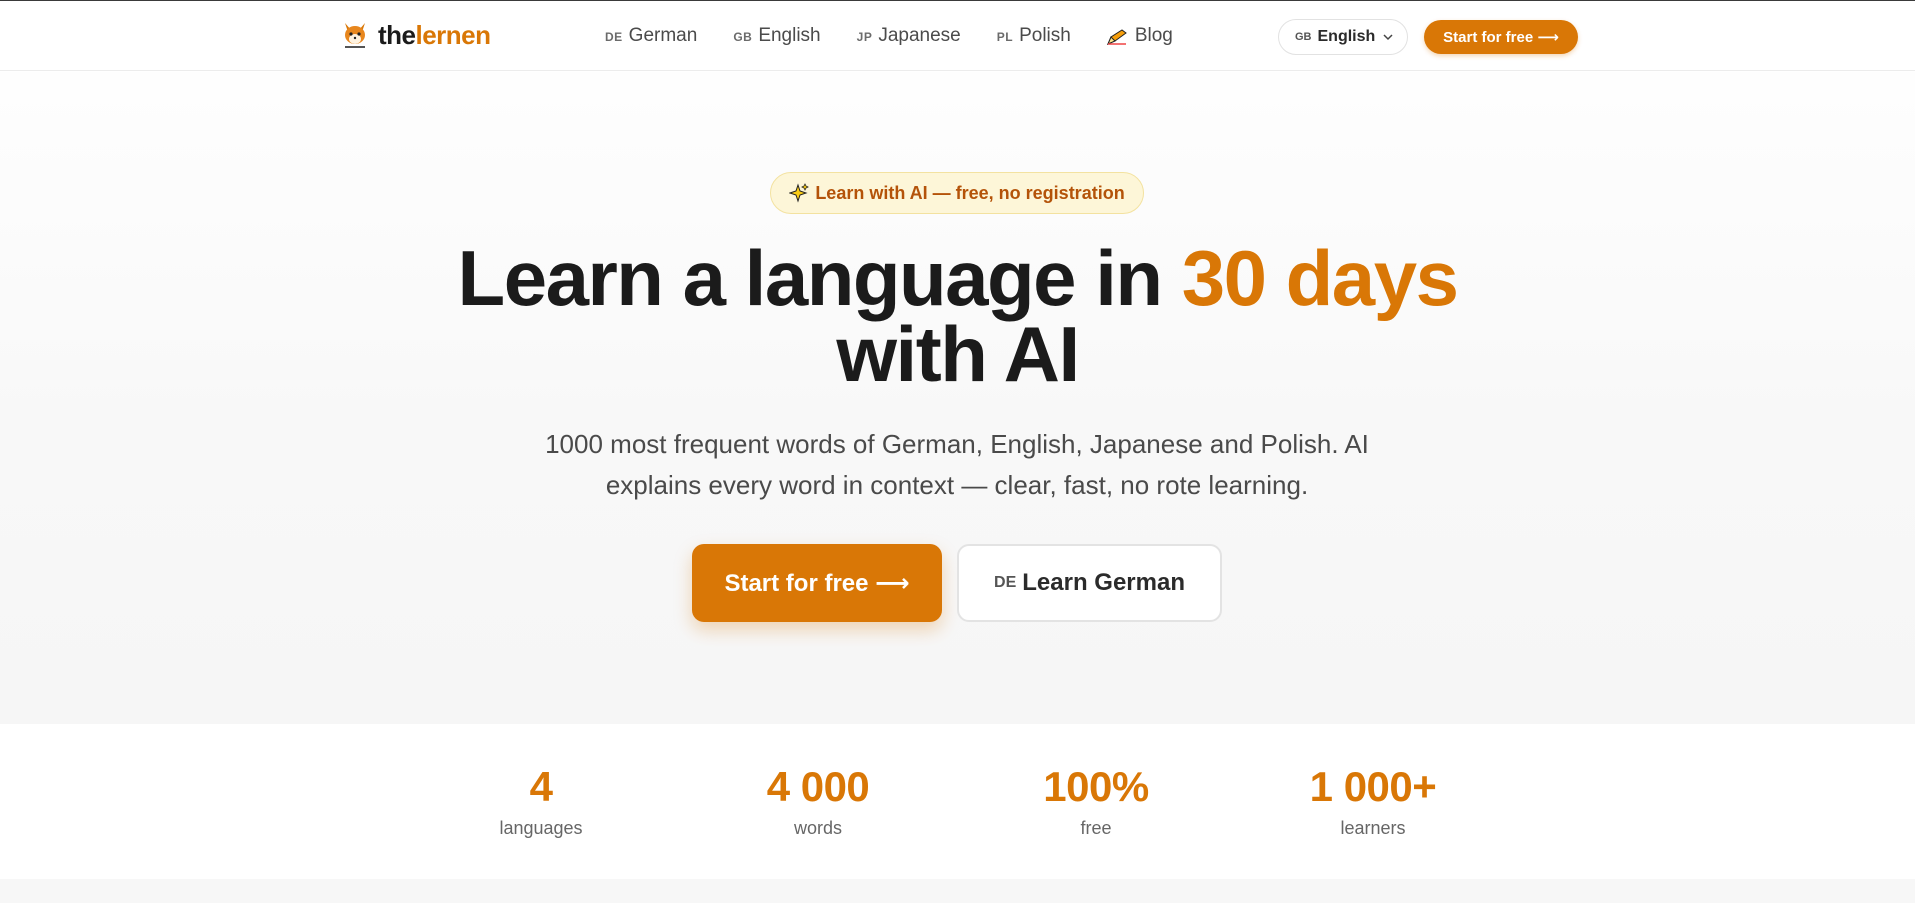 The height and width of the screenshot is (903, 1915). What do you see at coordinates (453, 34) in the screenshot?
I see `logo-text-lernen: lernen` at bounding box center [453, 34].